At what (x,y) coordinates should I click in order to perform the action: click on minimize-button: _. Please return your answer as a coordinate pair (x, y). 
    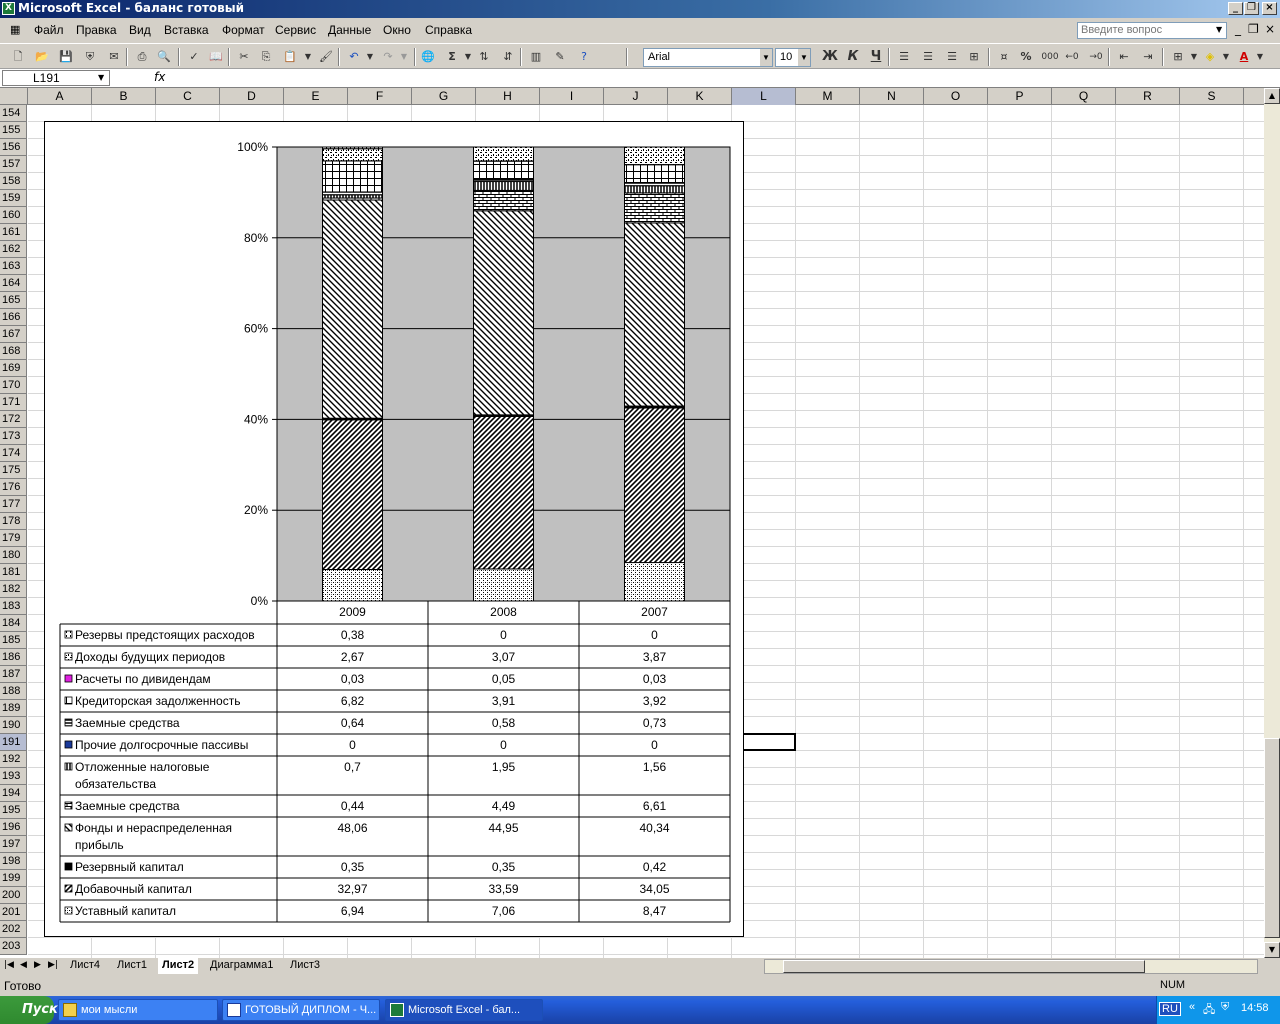
    Looking at the image, I should click on (1235, 8).